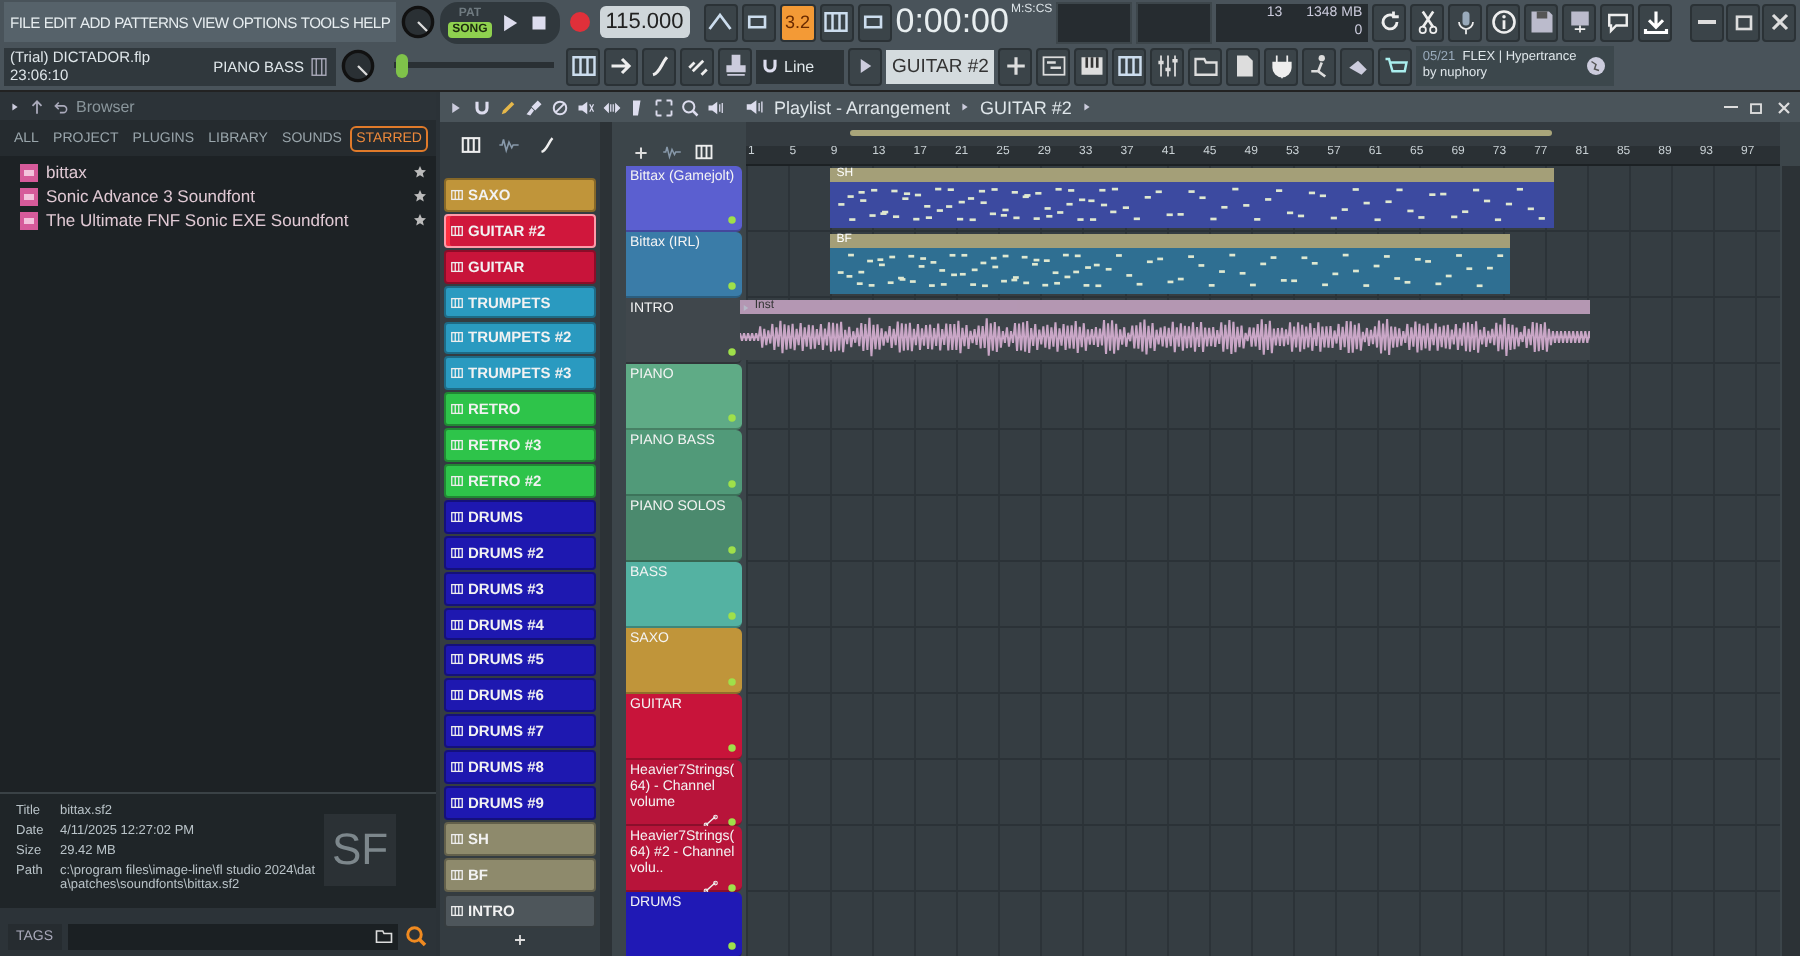 This screenshot has height=956, width=1800. Describe the element at coordinates (1205, 66) in the screenshot. I see `browser-button` at that location.